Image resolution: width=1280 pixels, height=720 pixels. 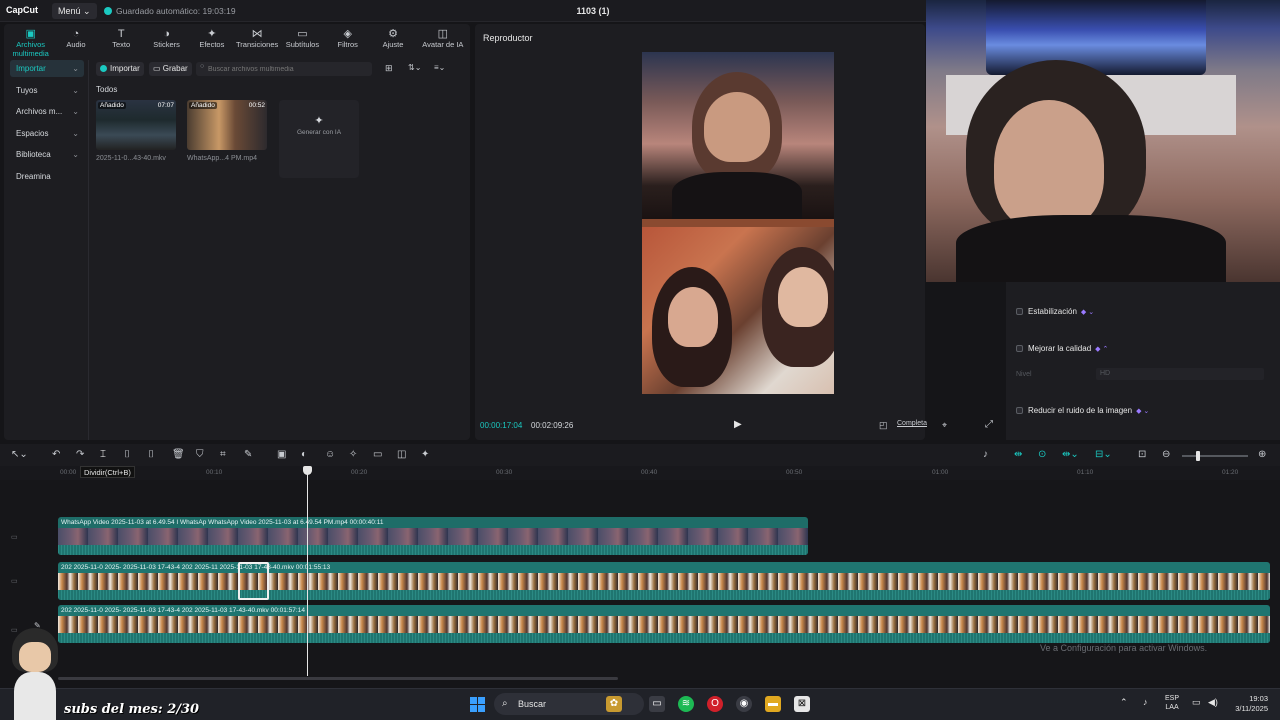 What do you see at coordinates (439, 67) in the screenshot?
I see `filter-sort-icon: ≡⌄` at bounding box center [439, 67].